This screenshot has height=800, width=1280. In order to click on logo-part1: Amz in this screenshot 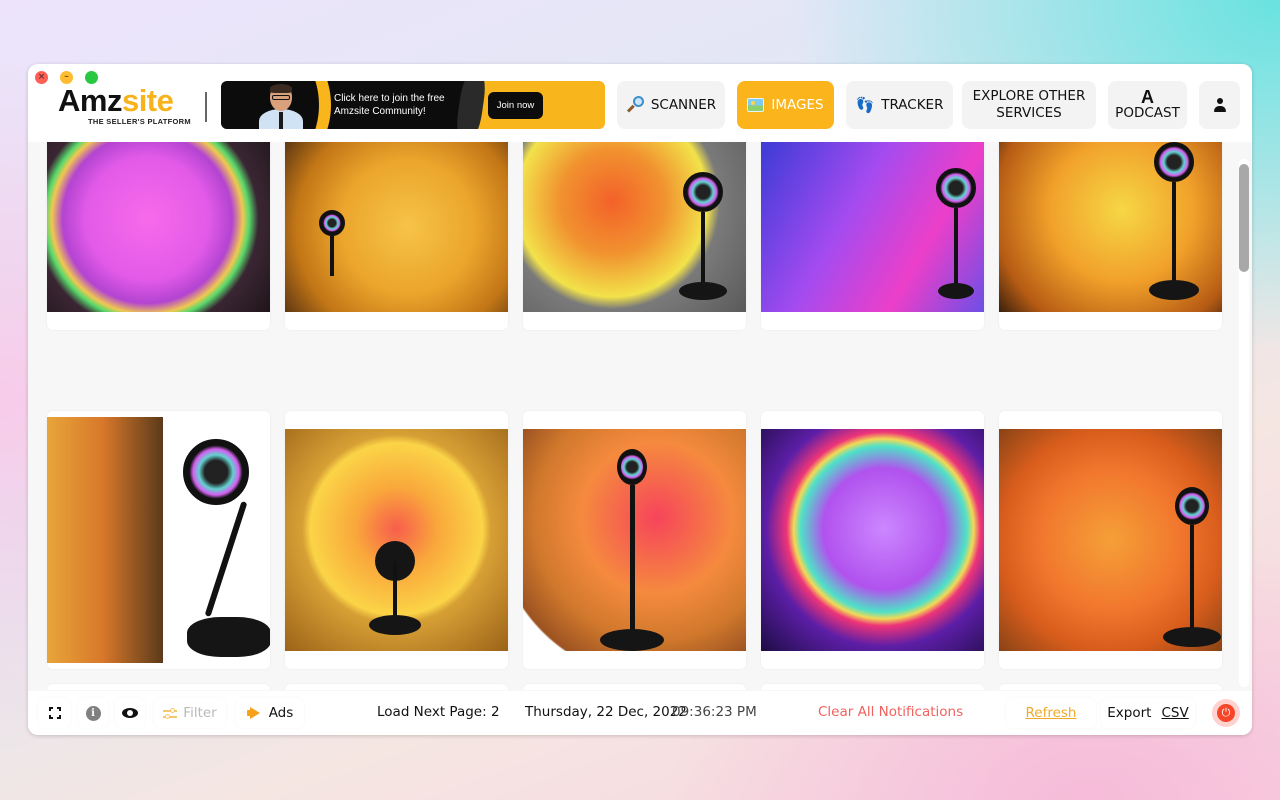, I will do `click(90, 100)`.